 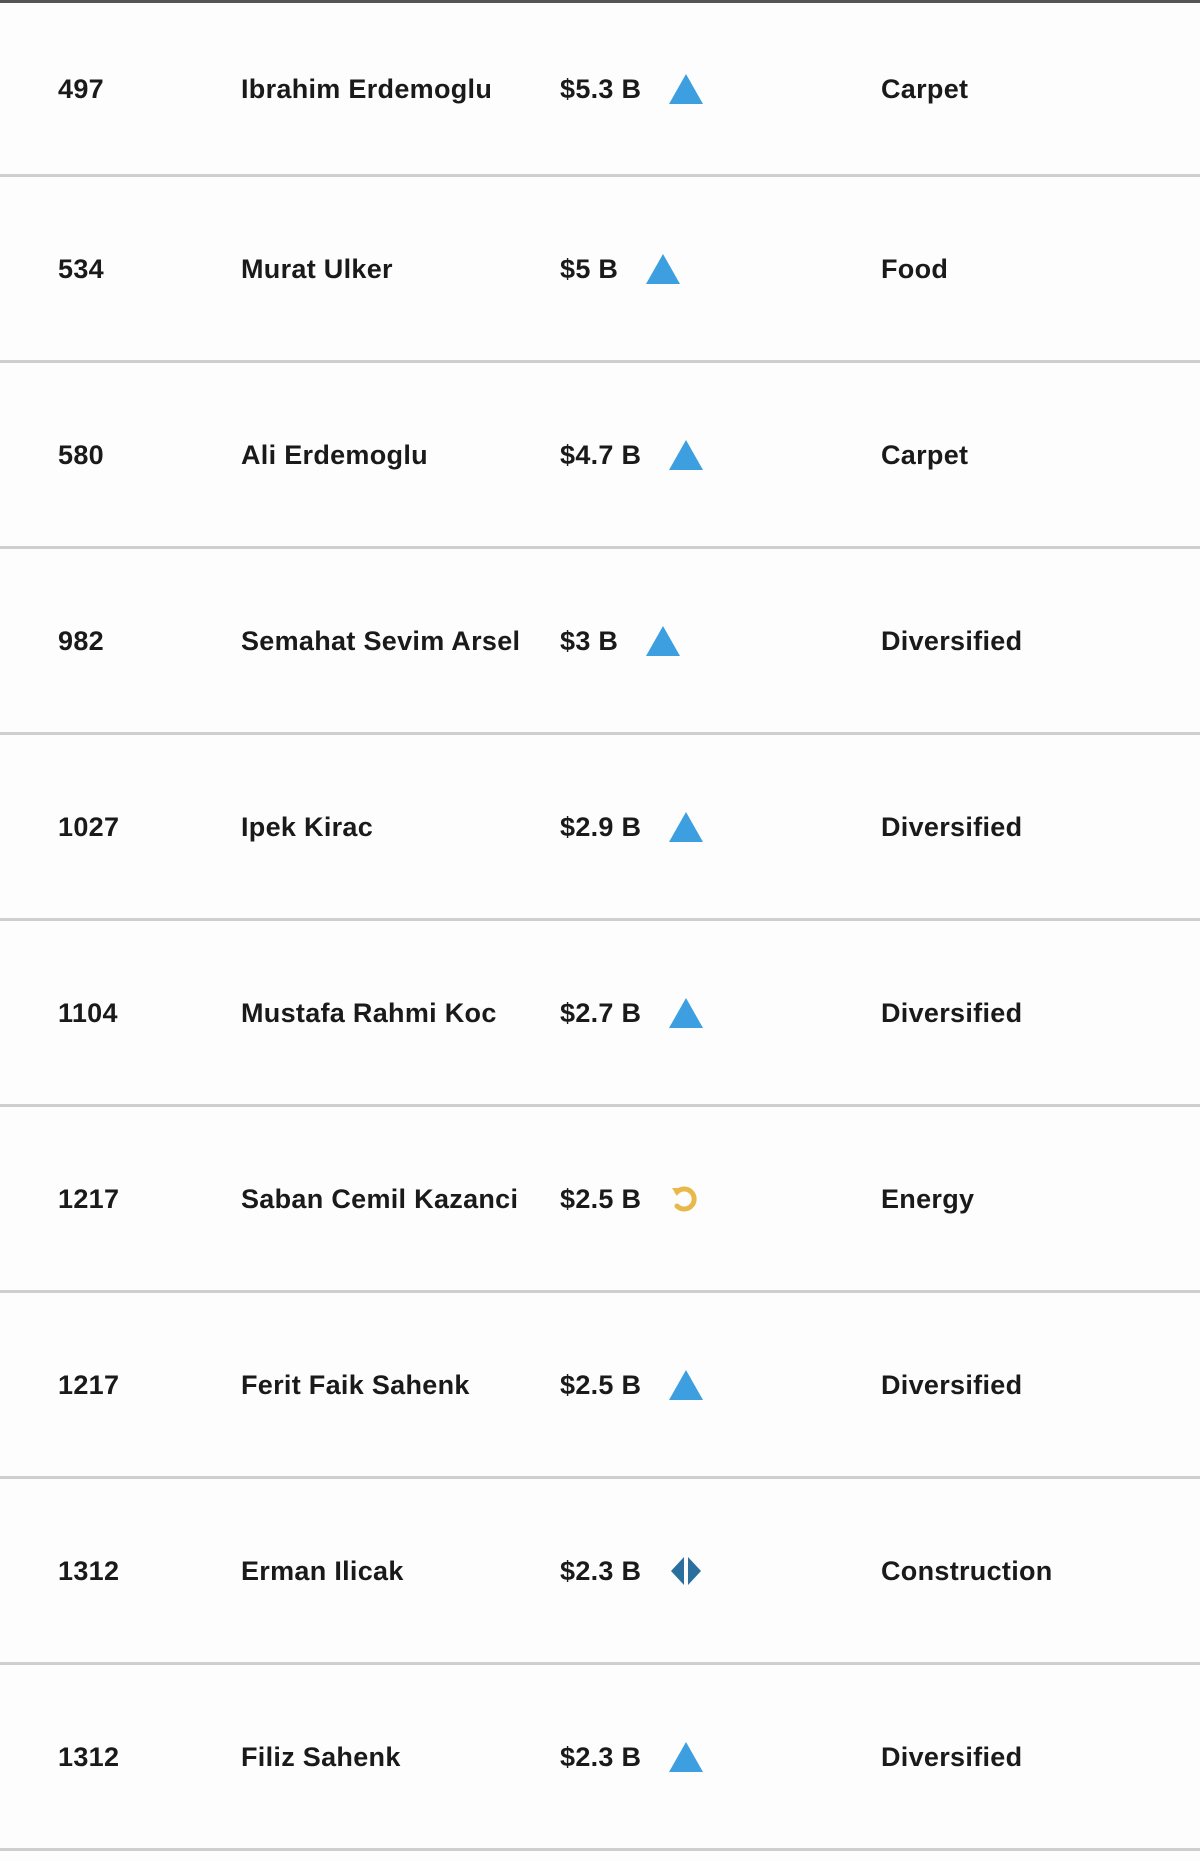 I want to click on table-row: 982 Semahat Sevim Arsel $3 B Diversified, so click(x=600, y=642).